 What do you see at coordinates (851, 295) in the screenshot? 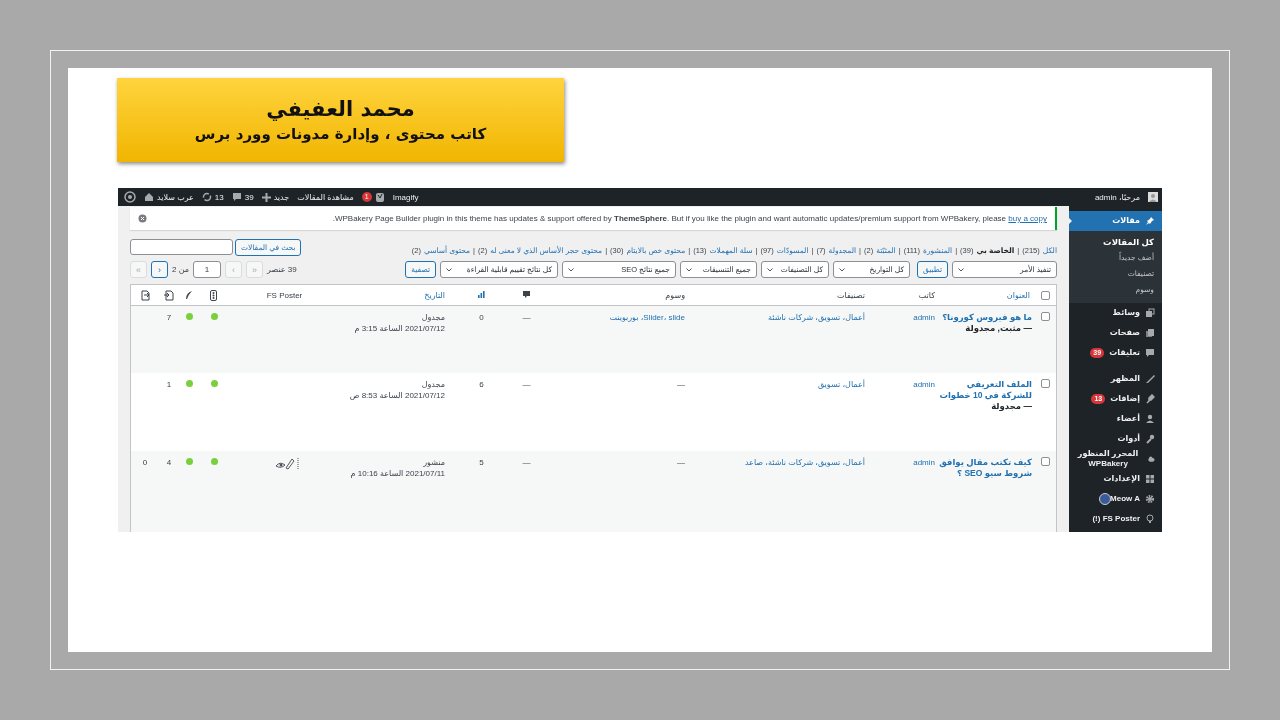
I see `column-header: تصنيفات` at bounding box center [851, 295].